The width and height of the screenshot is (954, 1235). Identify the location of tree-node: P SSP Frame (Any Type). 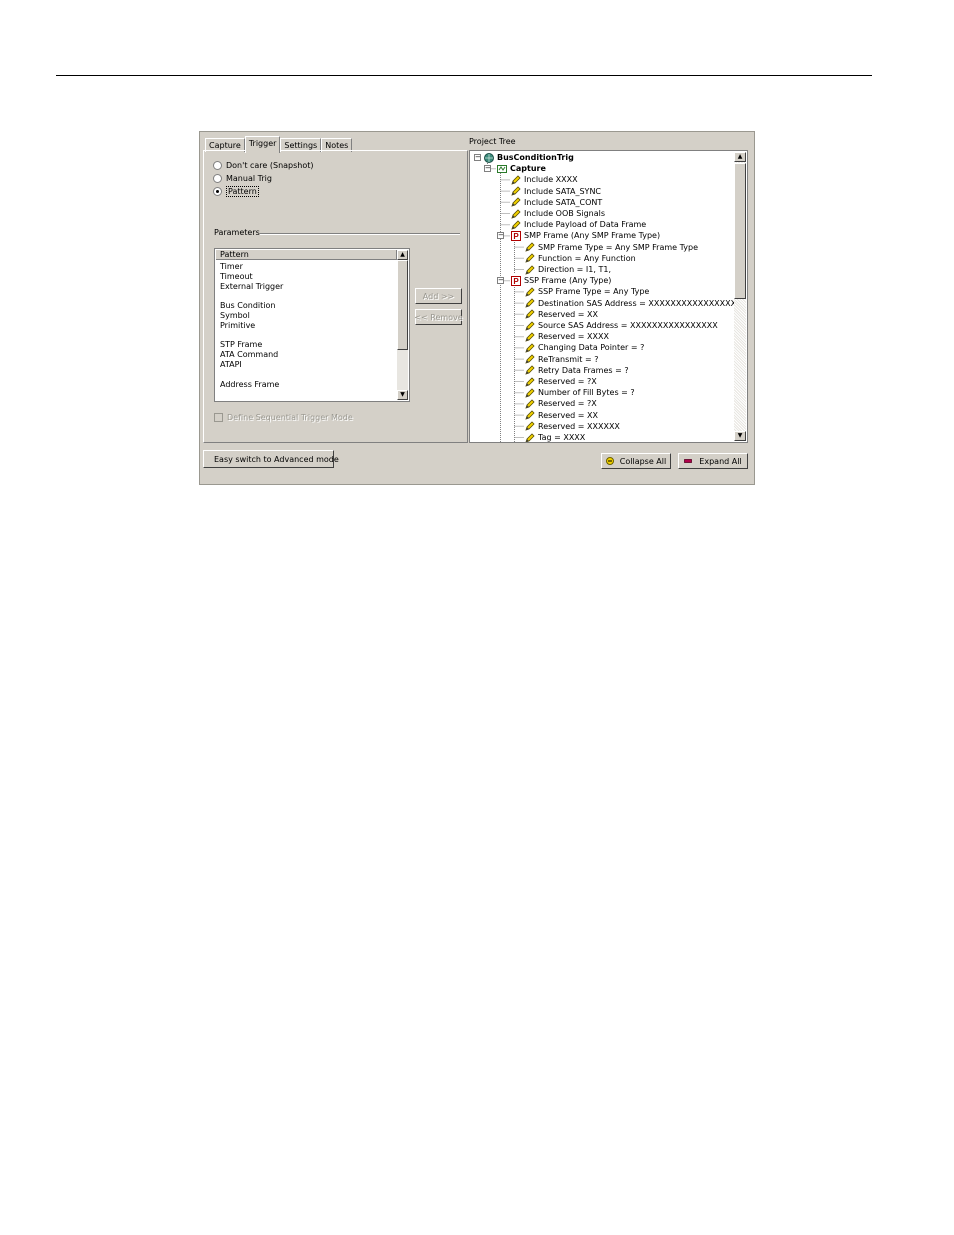
(561, 280).